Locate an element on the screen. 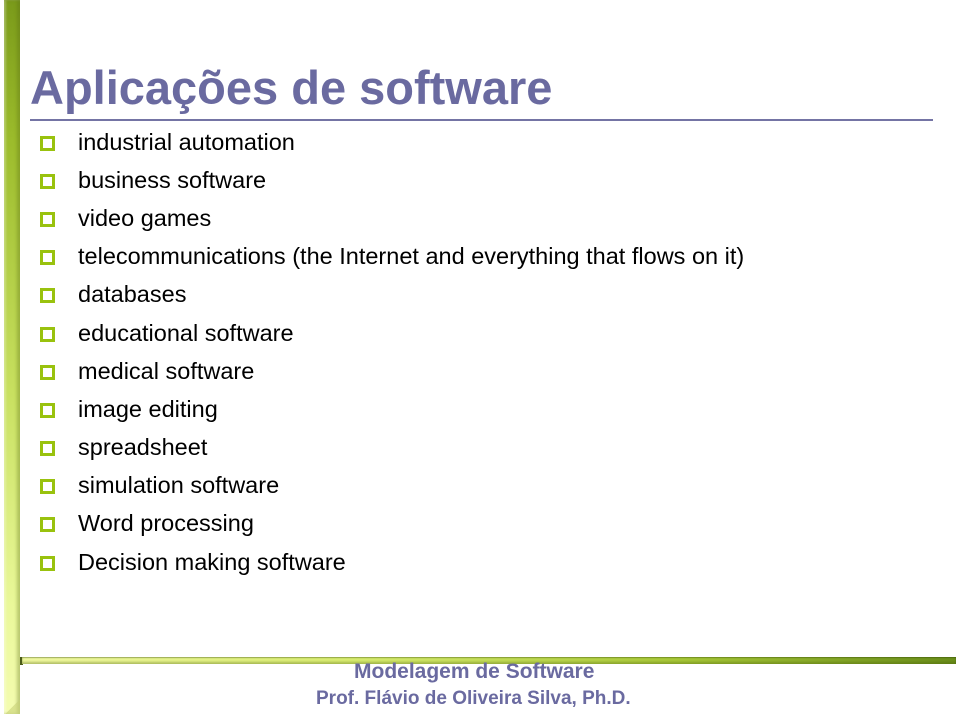 The image size is (960, 716). list-item-text: databases is located at coordinates (132, 294).